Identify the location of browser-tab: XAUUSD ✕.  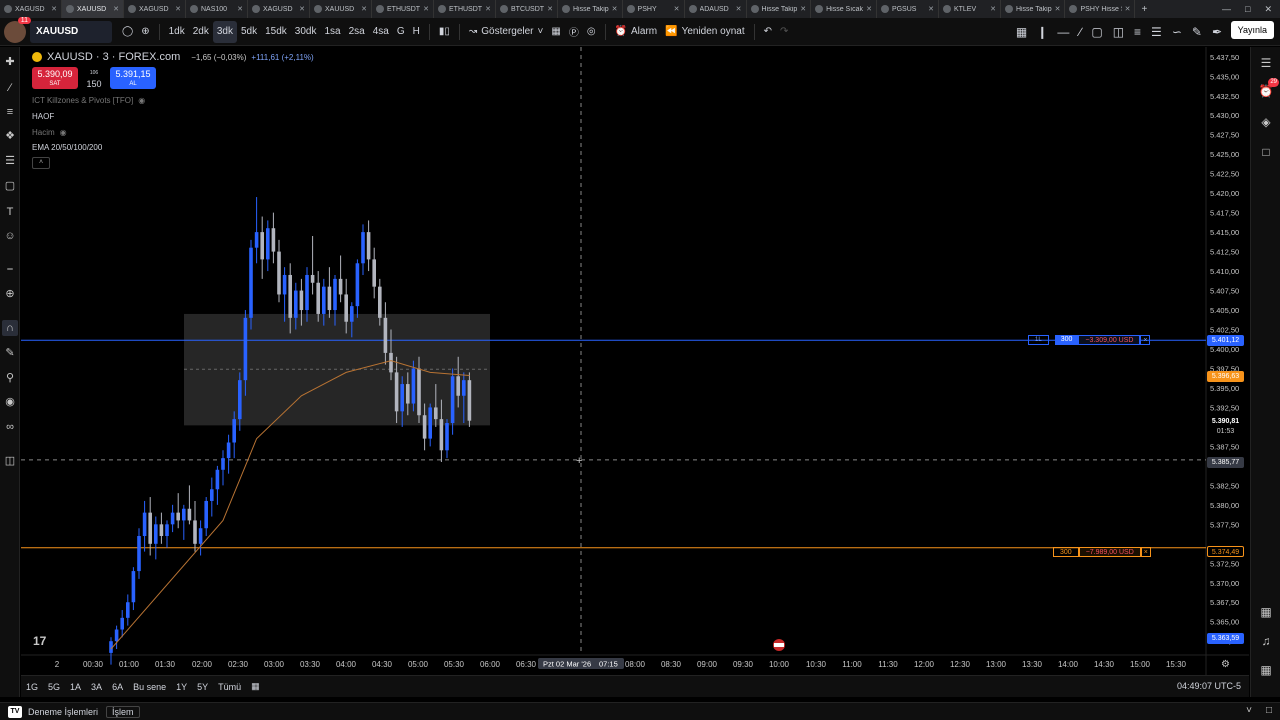
(341, 9).